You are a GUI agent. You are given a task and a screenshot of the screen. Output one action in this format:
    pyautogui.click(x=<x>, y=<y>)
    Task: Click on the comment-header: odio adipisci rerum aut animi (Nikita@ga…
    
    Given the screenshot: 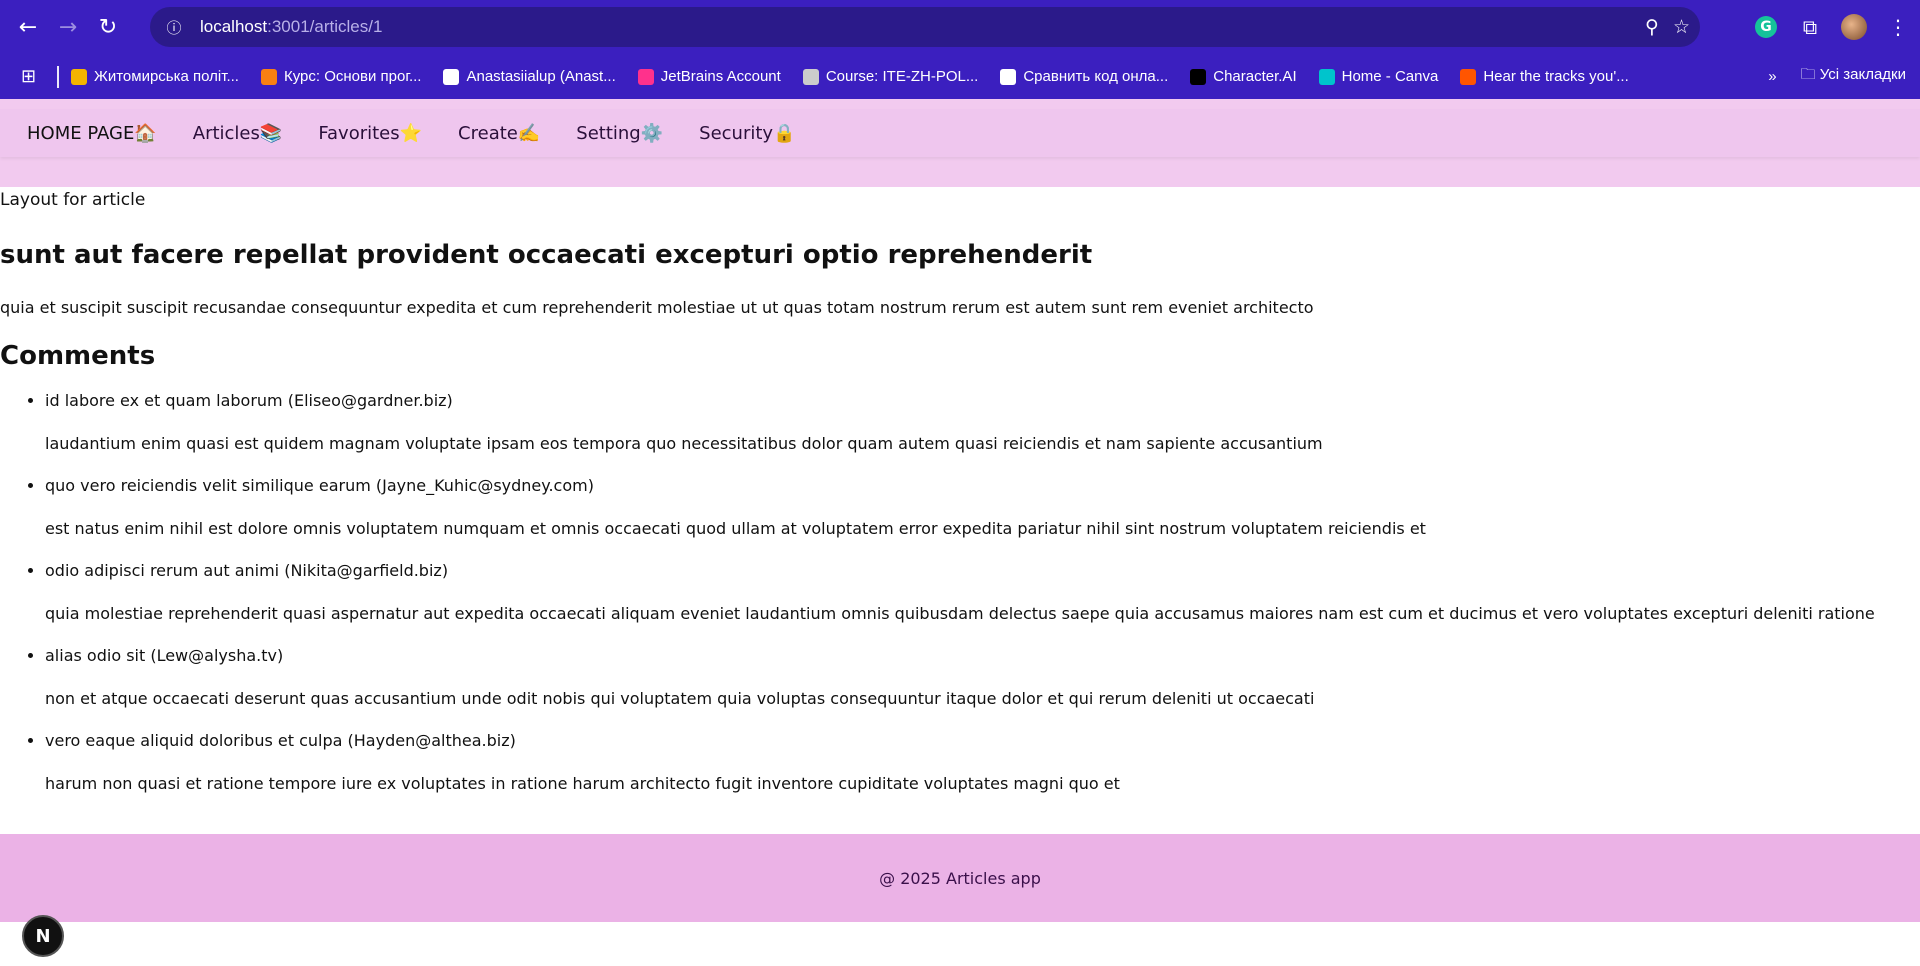 What is the action you would take?
    pyautogui.click(x=982, y=571)
    